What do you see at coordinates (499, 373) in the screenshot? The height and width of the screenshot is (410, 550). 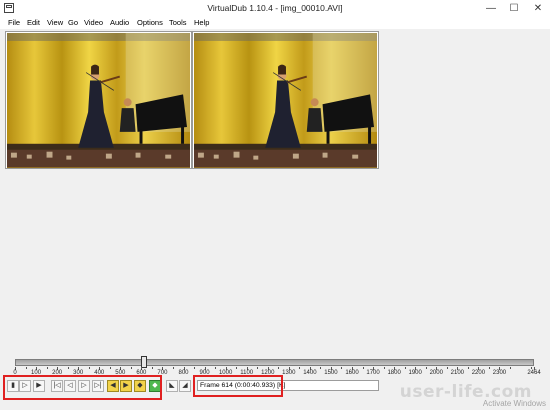 I see `ruler-tick-label: 2300` at bounding box center [499, 373].